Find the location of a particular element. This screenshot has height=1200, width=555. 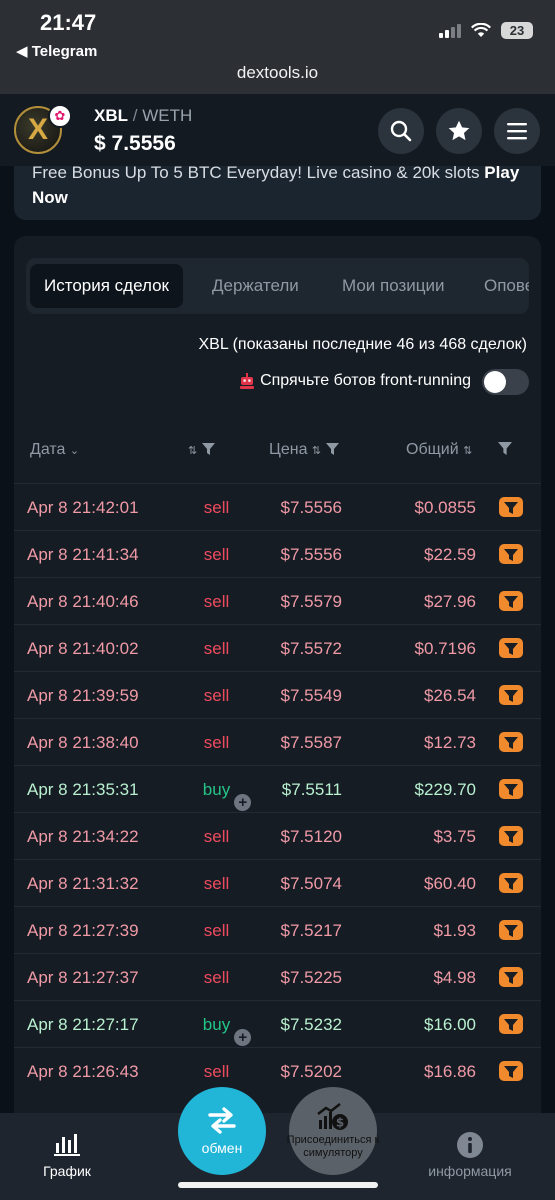

swap-button: обмен is located at coordinates (222, 1131).